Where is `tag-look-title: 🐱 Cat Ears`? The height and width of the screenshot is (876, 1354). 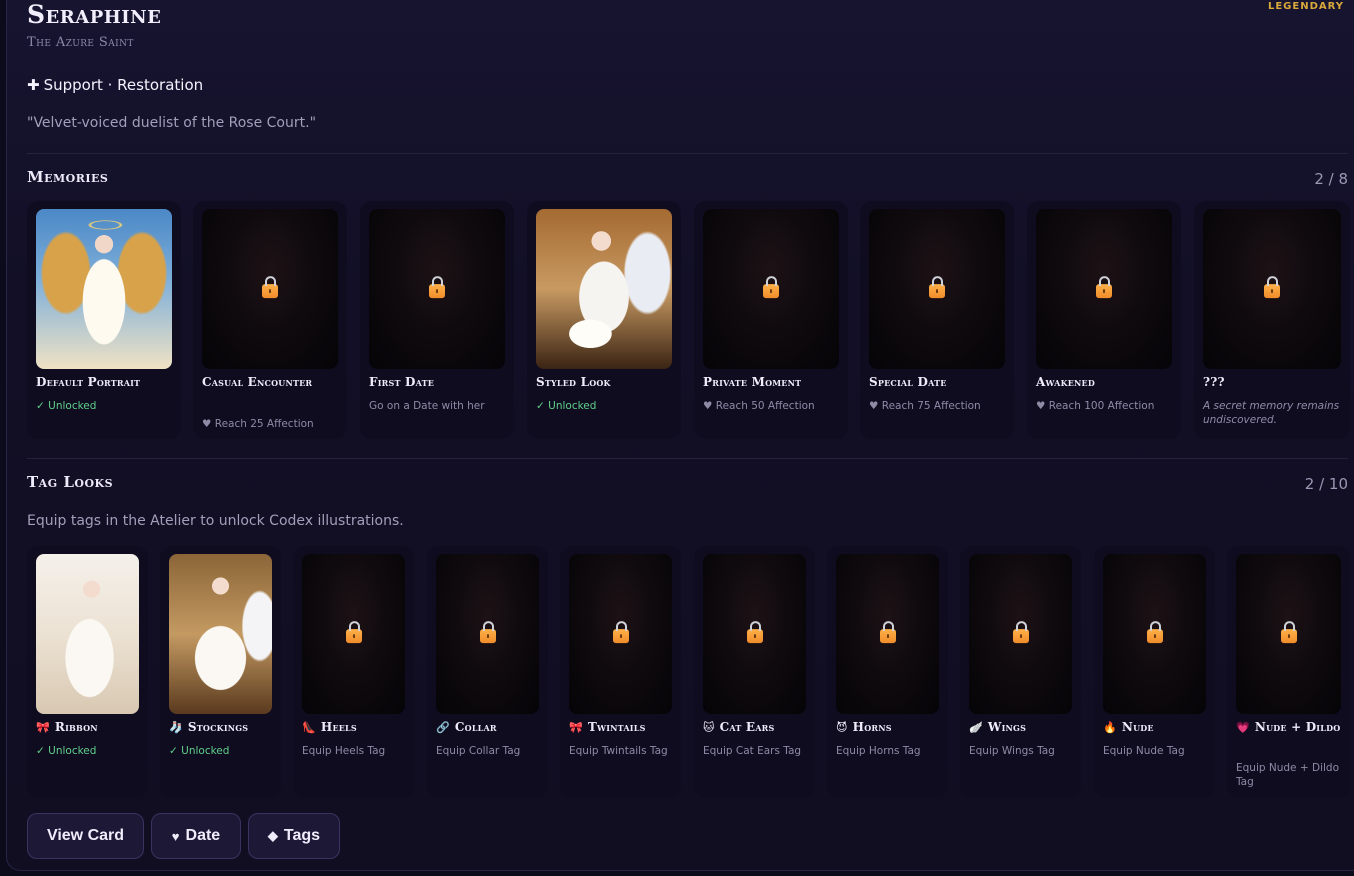 tag-look-title: 🐱 Cat Ears is located at coordinates (739, 727).